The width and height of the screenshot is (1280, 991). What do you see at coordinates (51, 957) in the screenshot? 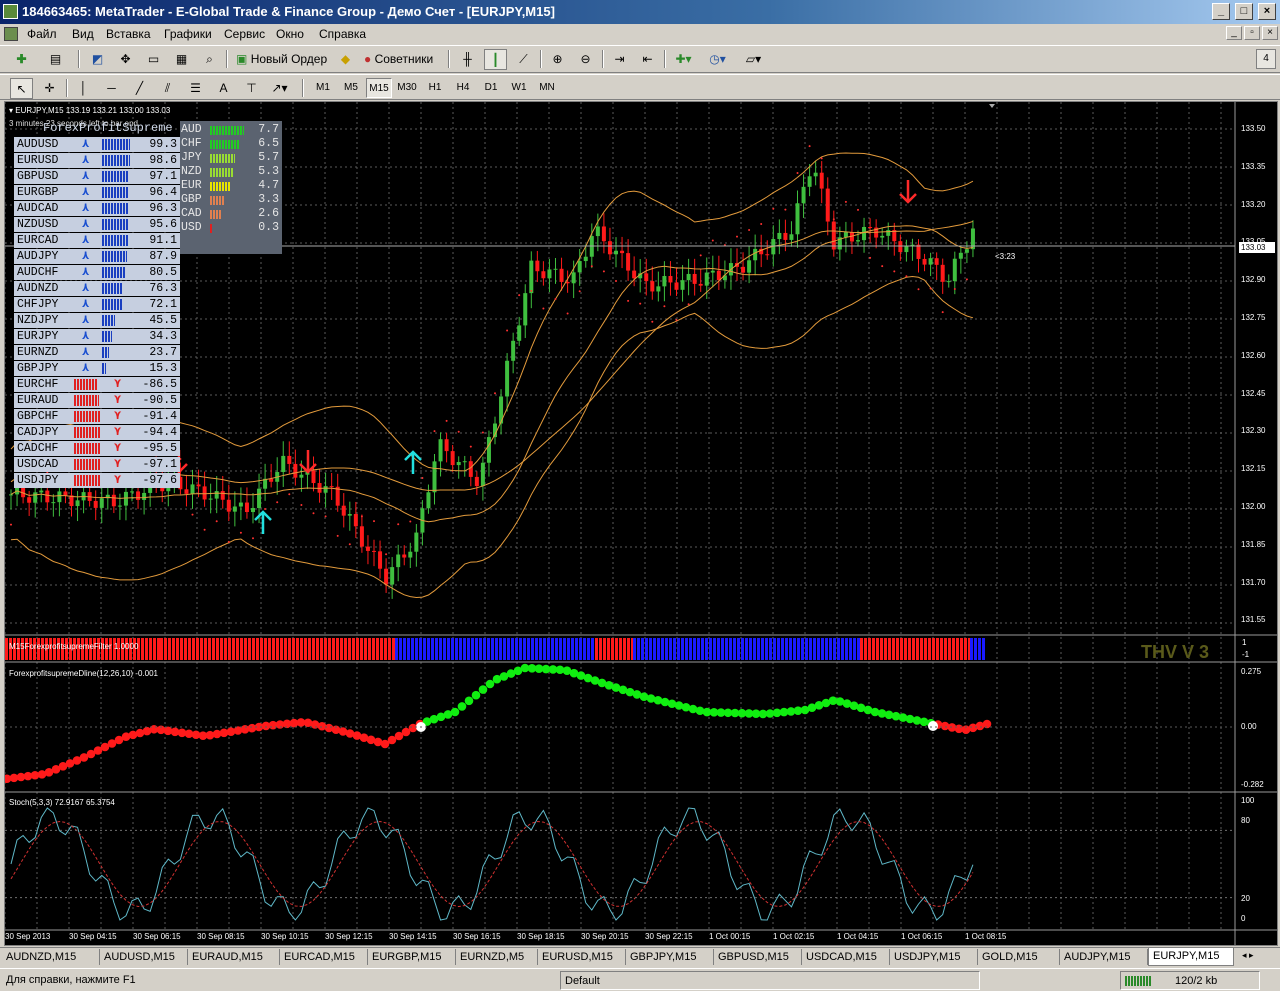
I see `chart-tab: AUDNZD,M15` at bounding box center [51, 957].